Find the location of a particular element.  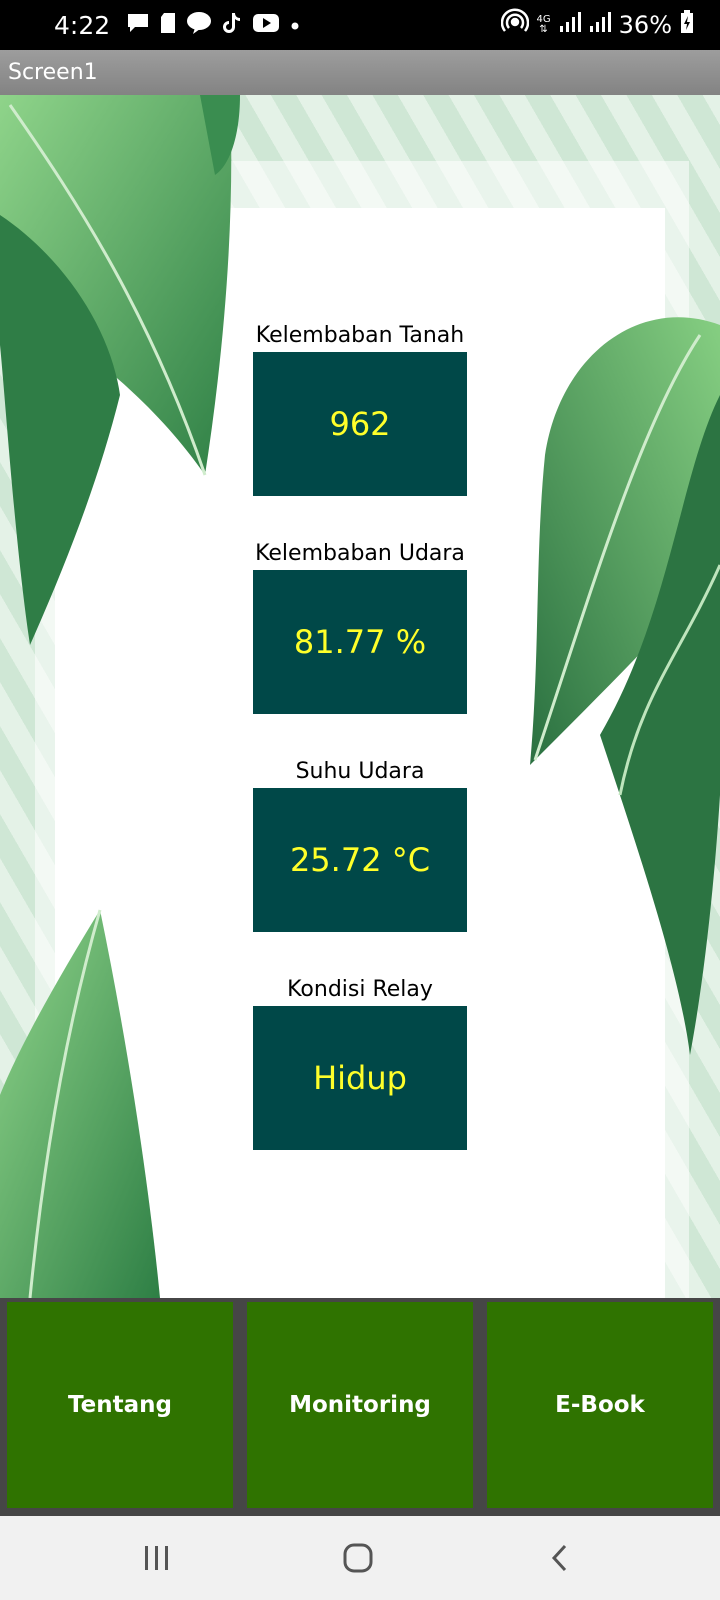

network-type-label: 4G ⇅ is located at coordinates (543, 24).